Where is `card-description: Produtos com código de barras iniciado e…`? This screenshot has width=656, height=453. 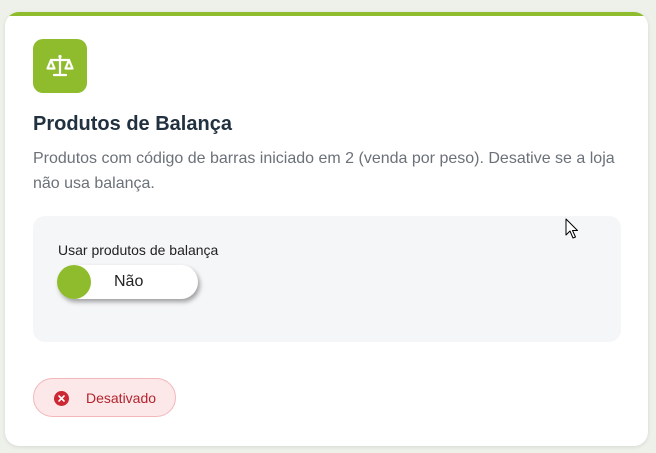
card-description: Produtos com código de barras iniciado e… is located at coordinates (324, 171).